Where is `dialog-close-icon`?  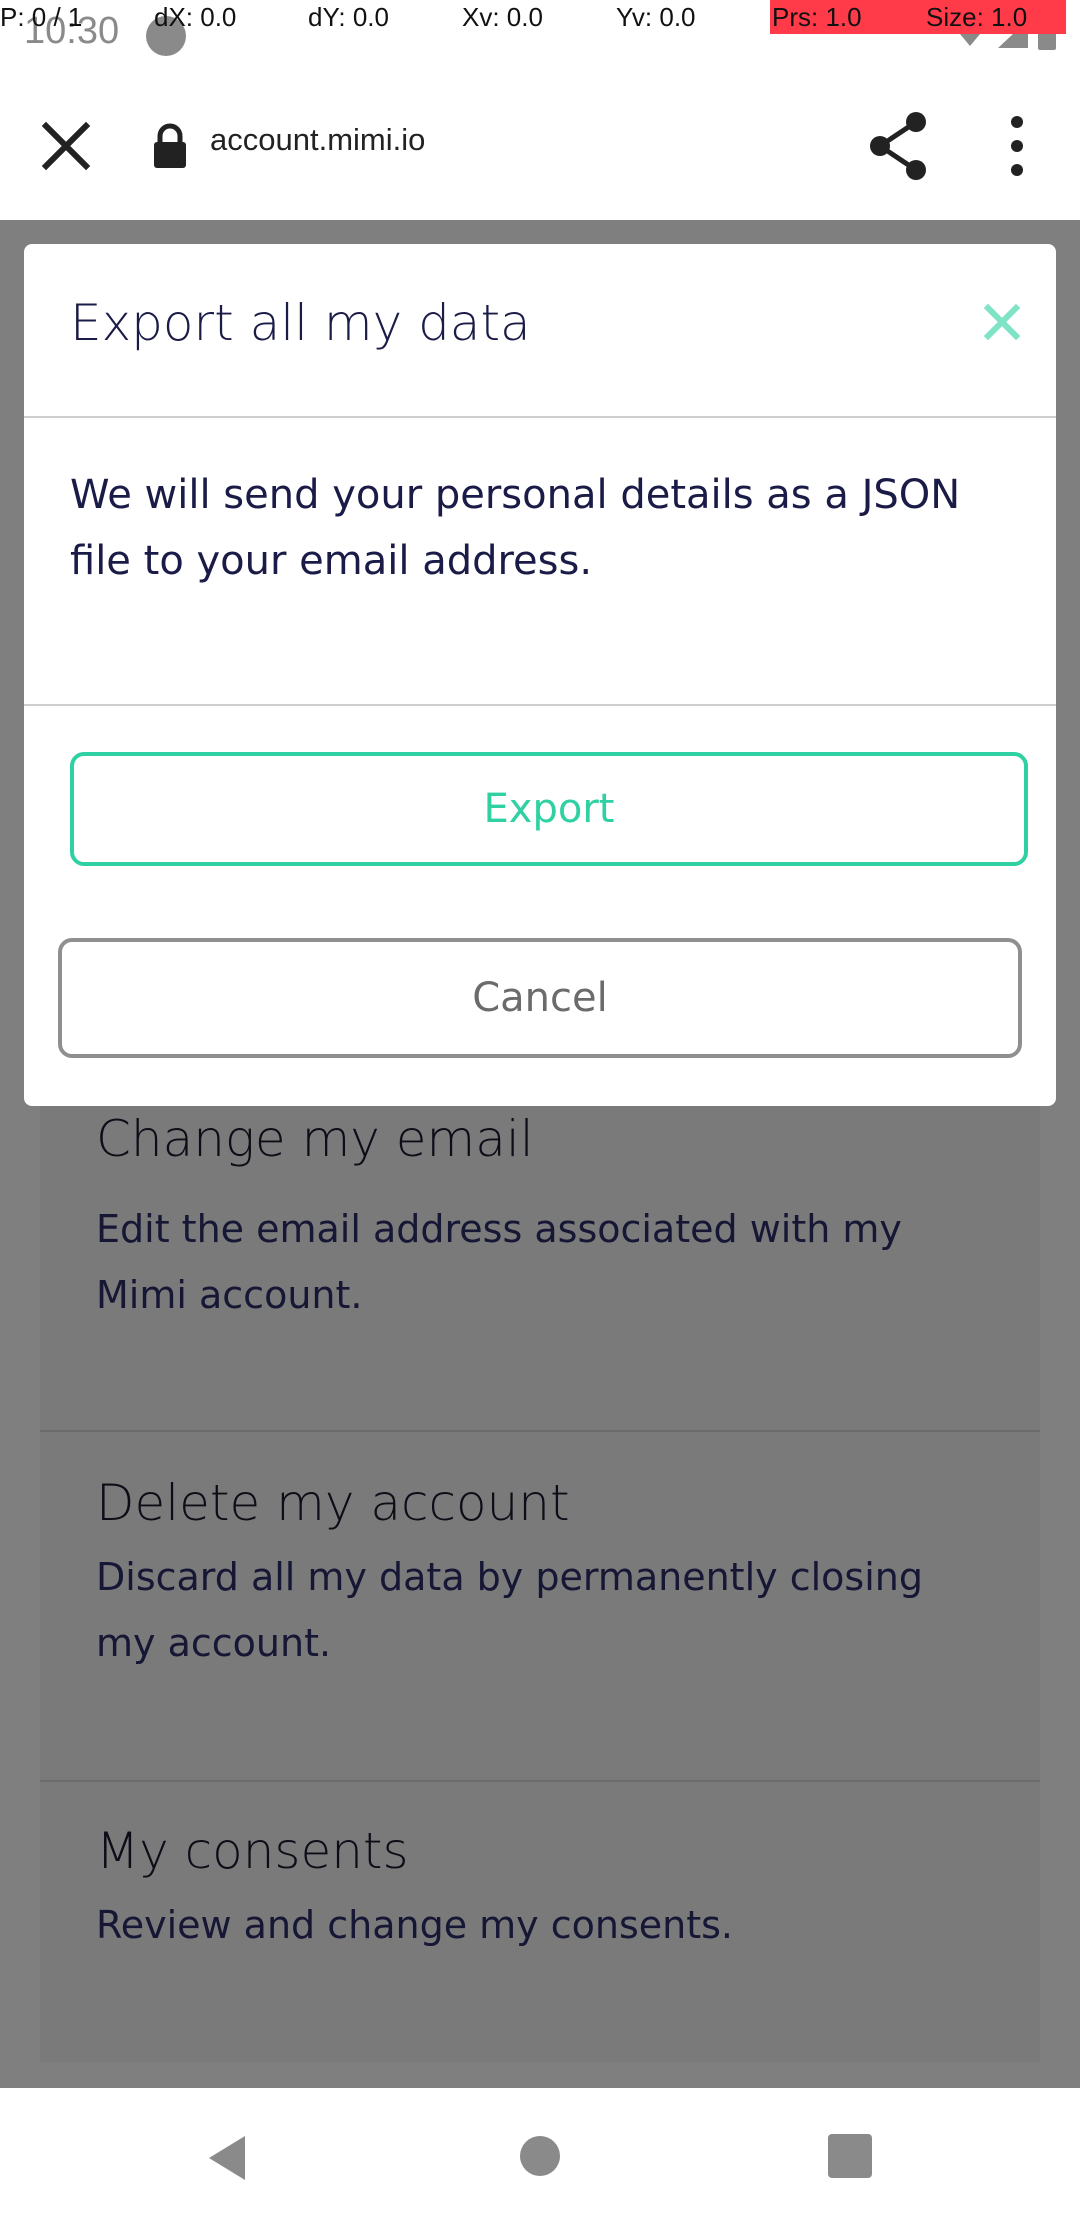 dialog-close-icon is located at coordinates (1002, 322).